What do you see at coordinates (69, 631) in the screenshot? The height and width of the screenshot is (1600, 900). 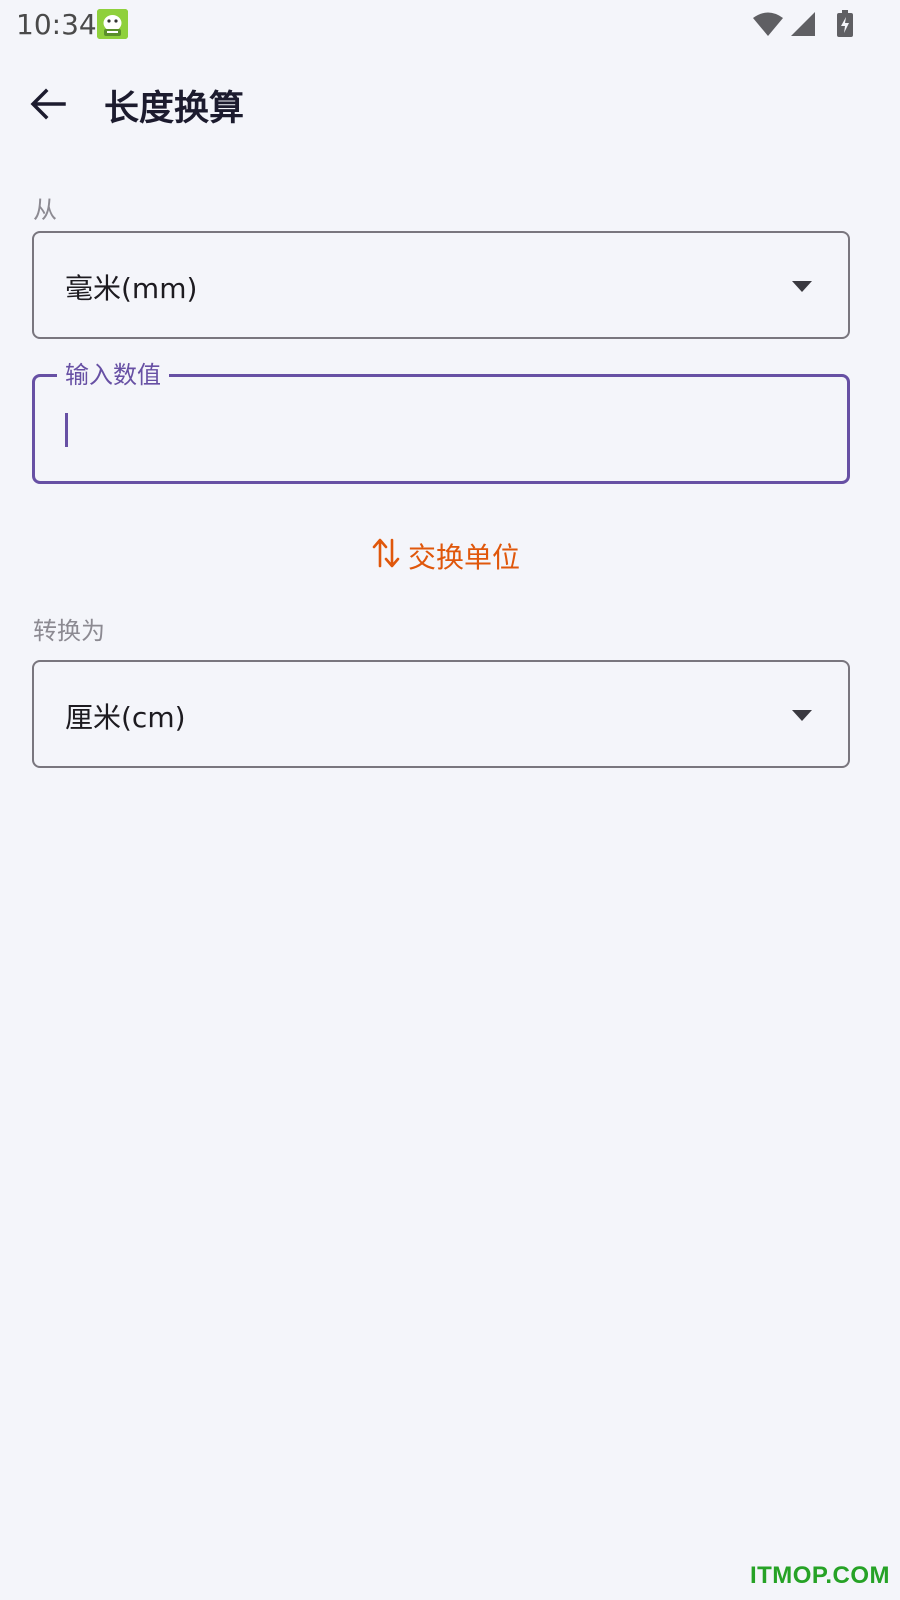 I see `to-label: 转换为` at bounding box center [69, 631].